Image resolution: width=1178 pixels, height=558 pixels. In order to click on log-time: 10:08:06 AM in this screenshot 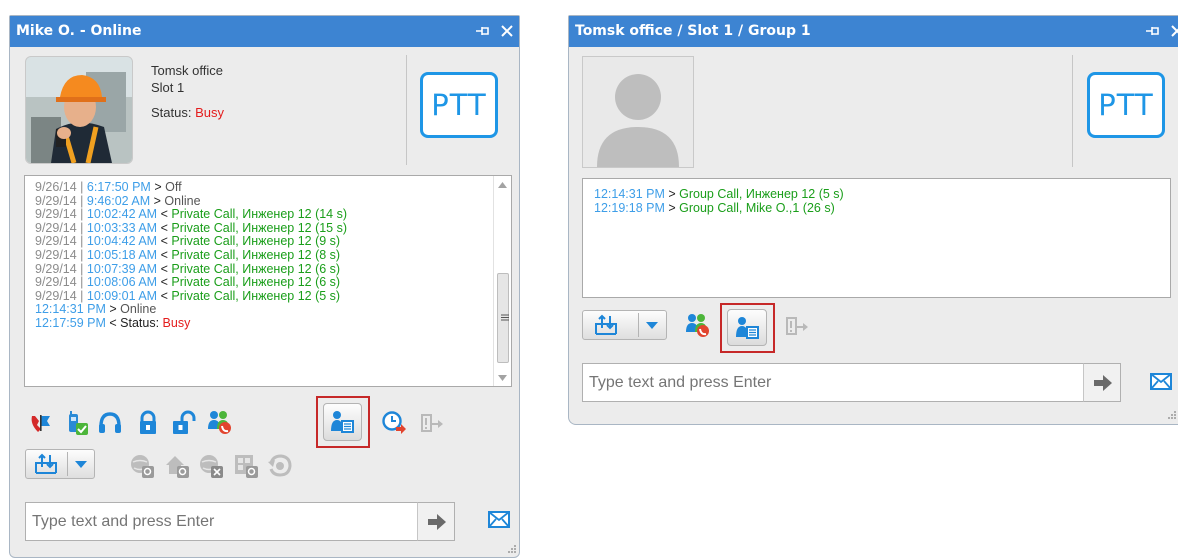, I will do `click(122, 282)`.